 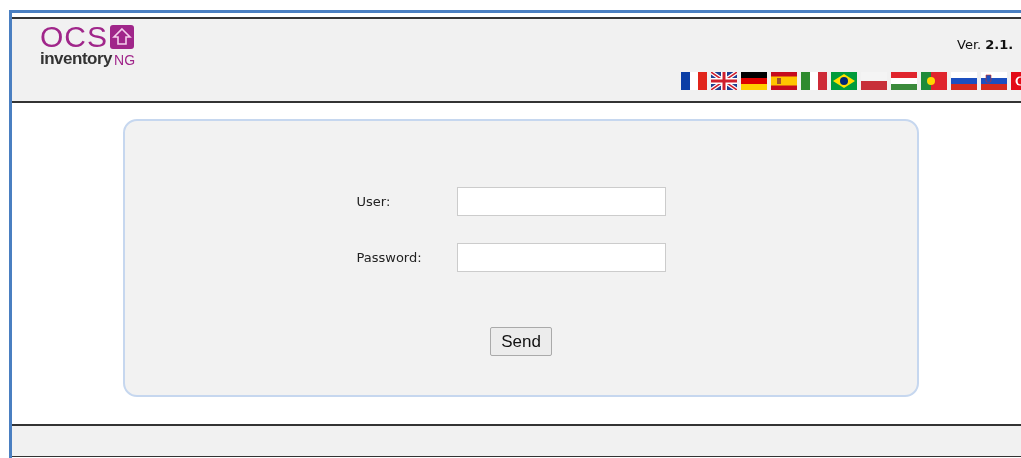 I want to click on field-label: Password:, so click(x=389, y=257).